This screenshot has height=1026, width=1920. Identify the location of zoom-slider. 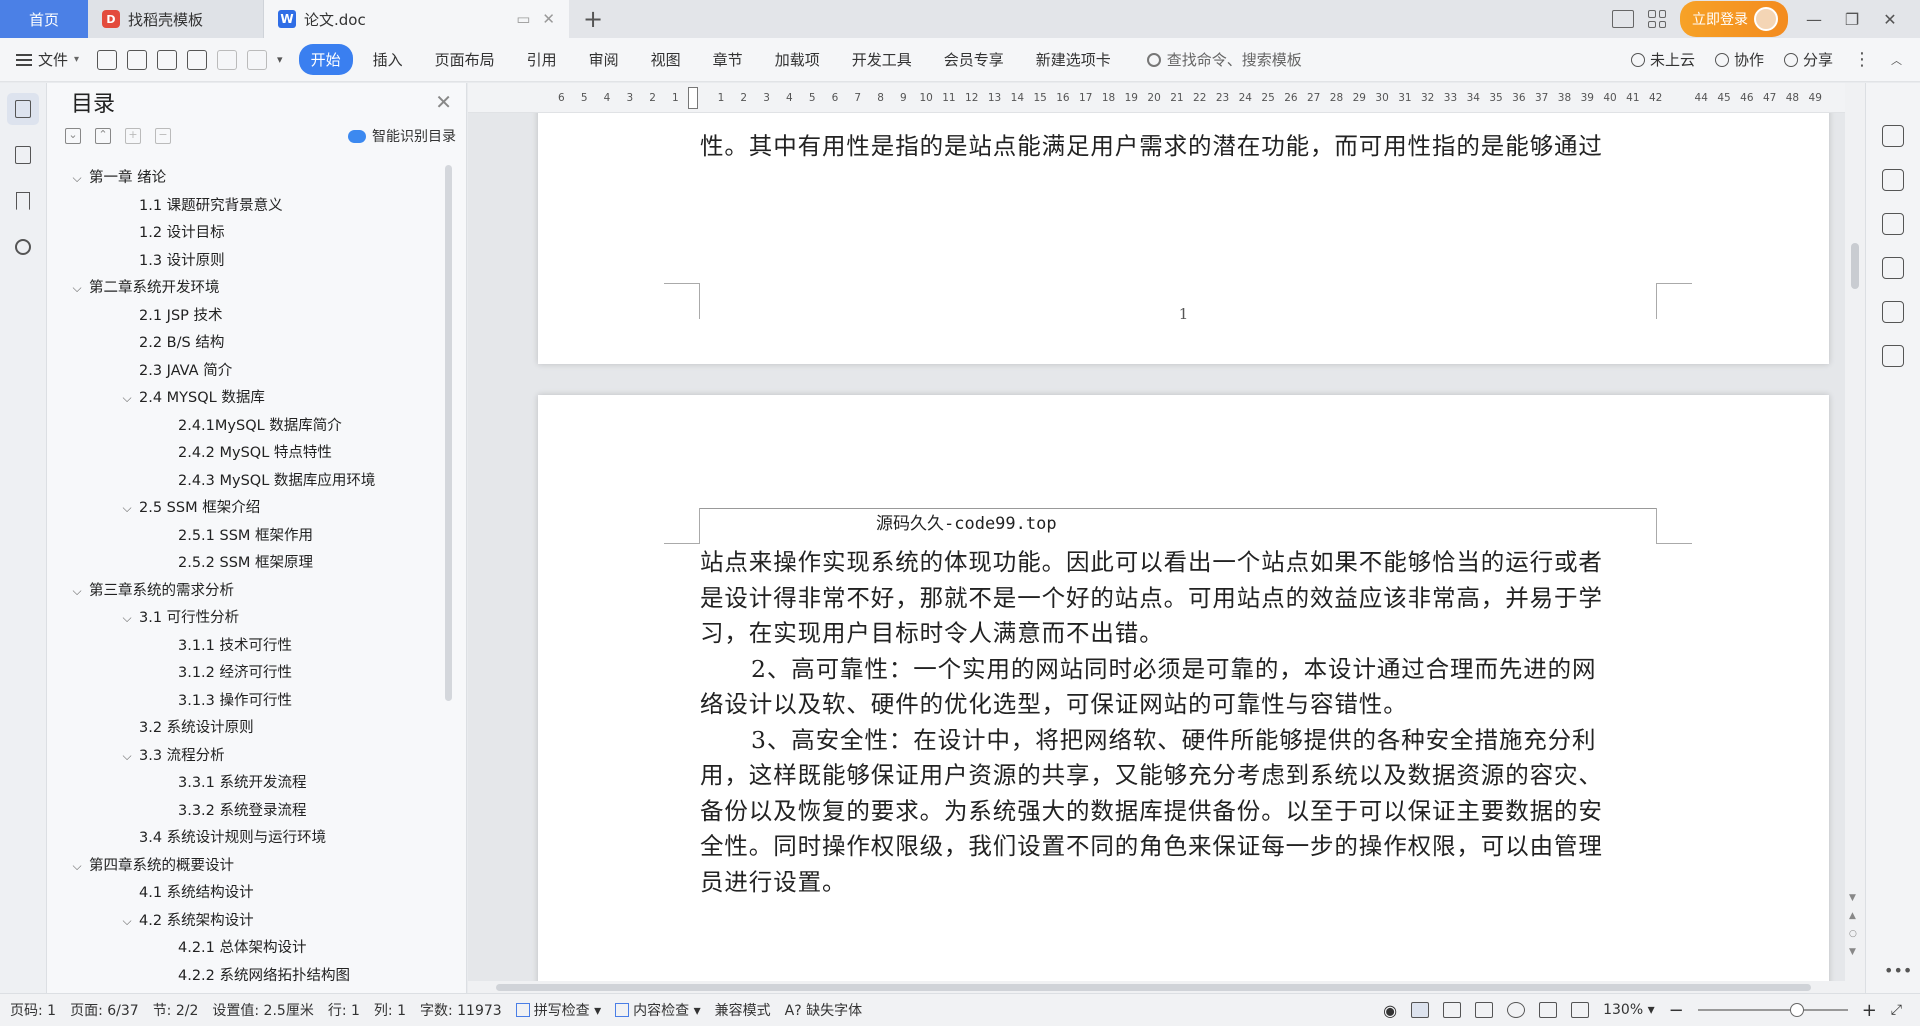
(1772, 1010).